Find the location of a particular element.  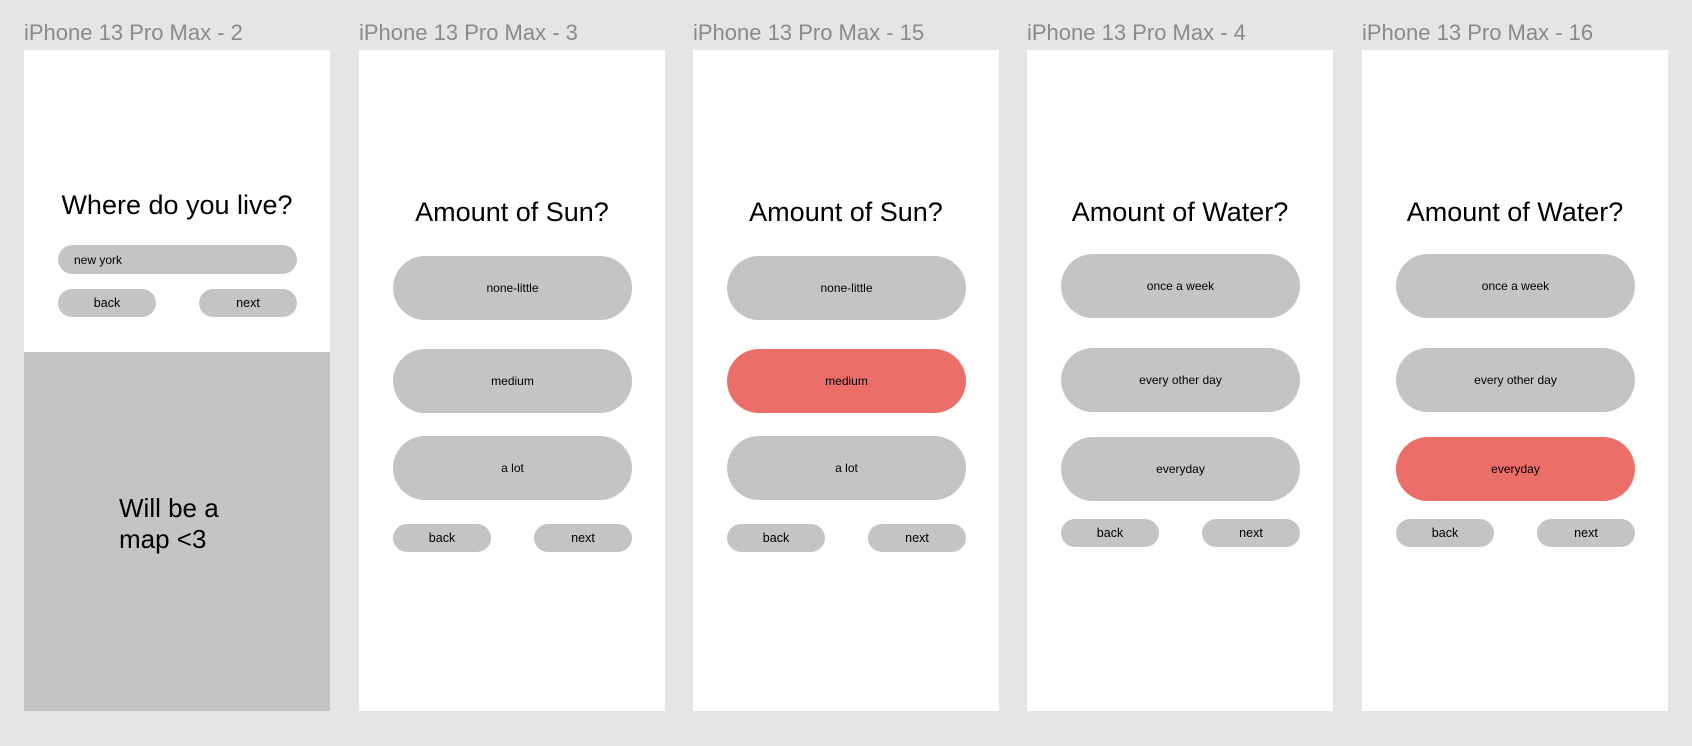

option-everyday-selected: everyday is located at coordinates (1515, 469).